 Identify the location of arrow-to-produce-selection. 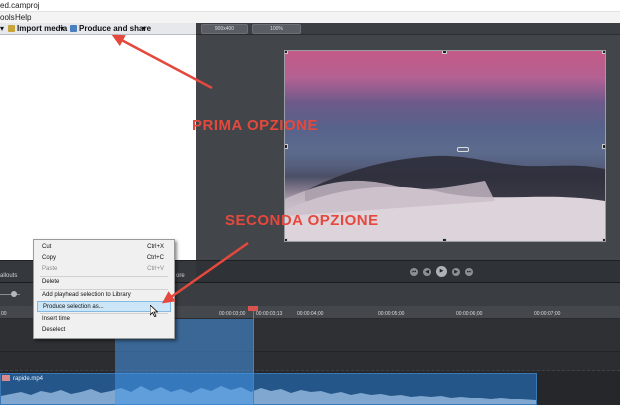
(205, 272).